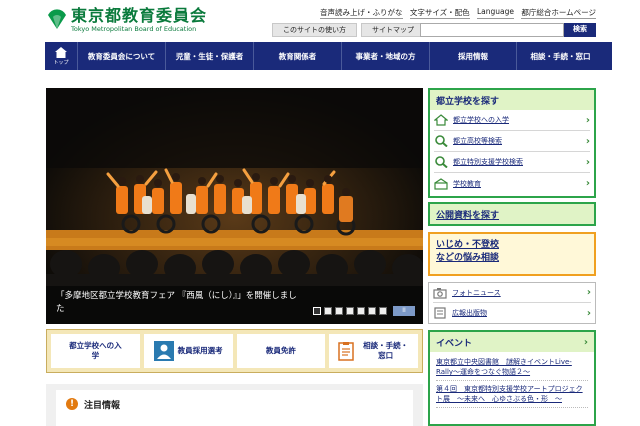 This screenshot has width=640, height=426. I want to click on bullying-consultation-panel: いじめ・不登校 などの悩み相談, so click(512, 254).